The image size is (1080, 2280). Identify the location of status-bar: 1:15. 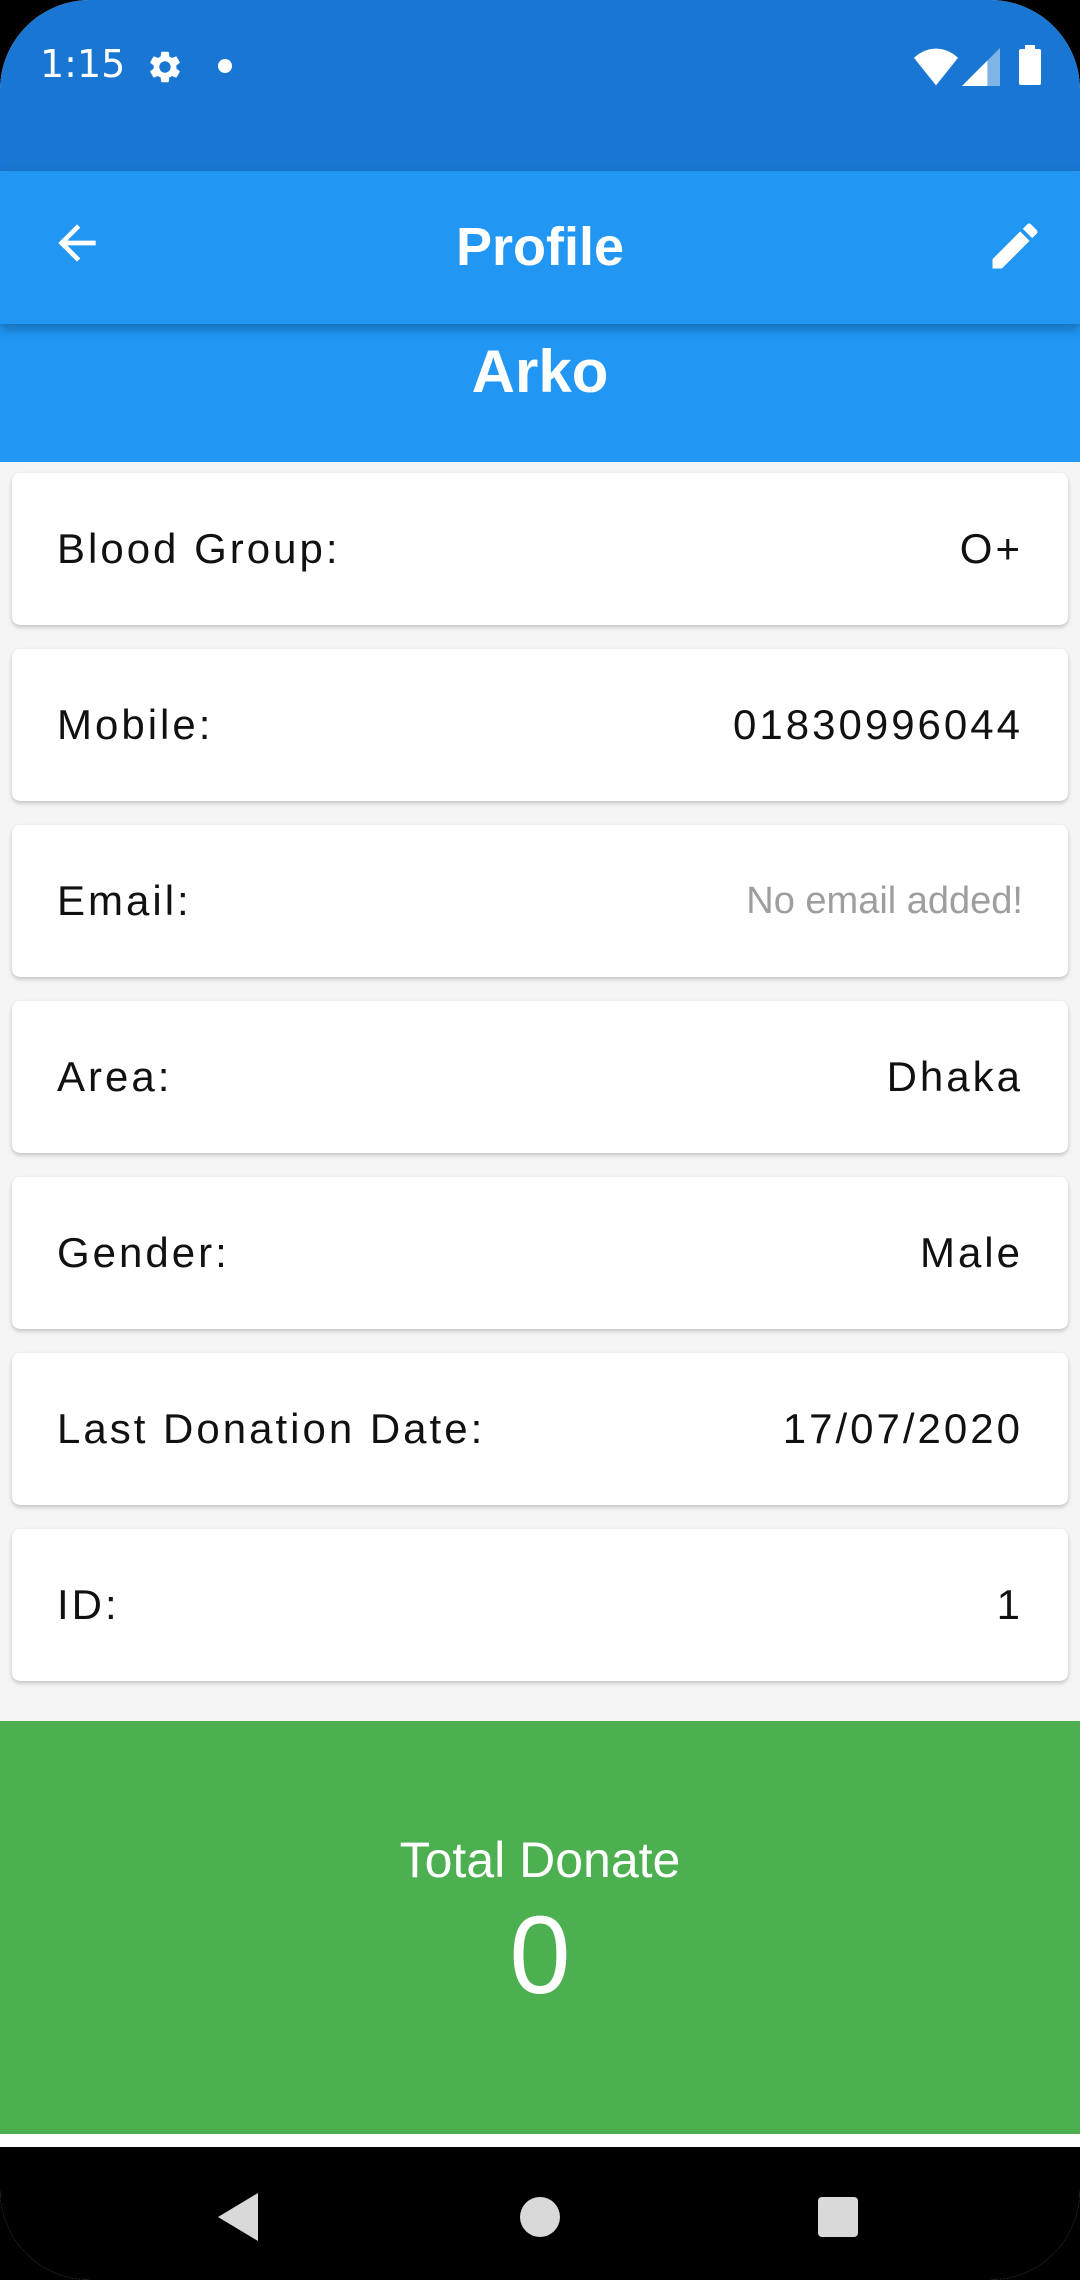
(540, 85).